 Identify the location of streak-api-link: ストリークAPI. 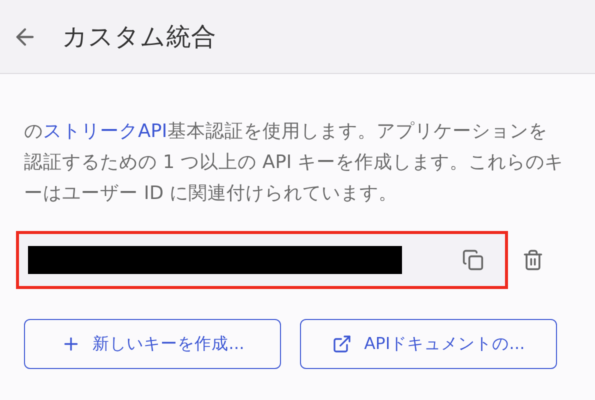
(105, 131).